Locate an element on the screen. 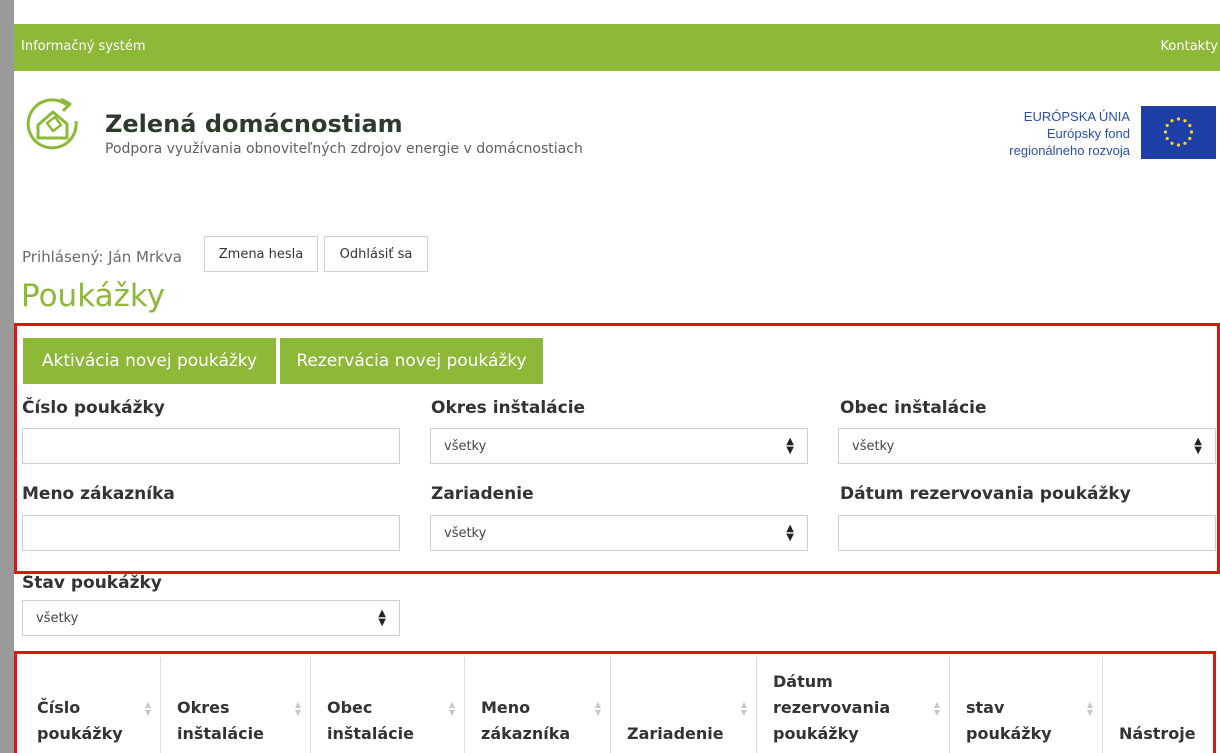 This screenshot has width=1220, height=753. column-header-text: Okres inštalácie is located at coordinates (220, 721).